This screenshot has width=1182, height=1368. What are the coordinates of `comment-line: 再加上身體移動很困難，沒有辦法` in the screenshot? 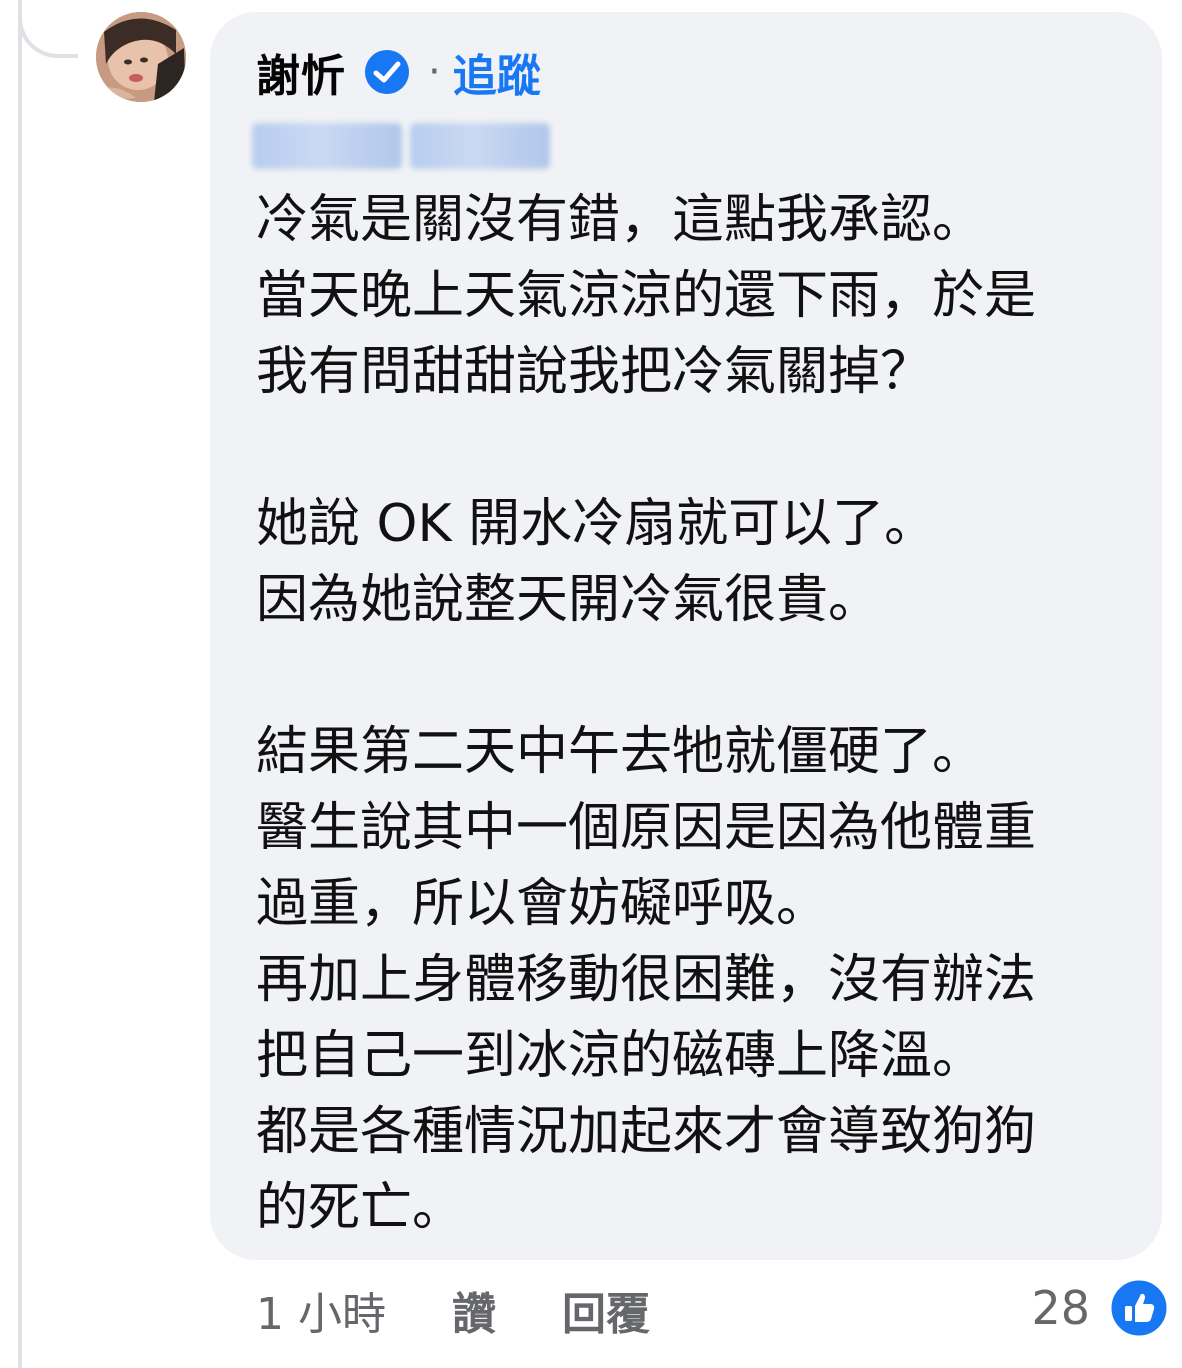 It's located at (646, 980).